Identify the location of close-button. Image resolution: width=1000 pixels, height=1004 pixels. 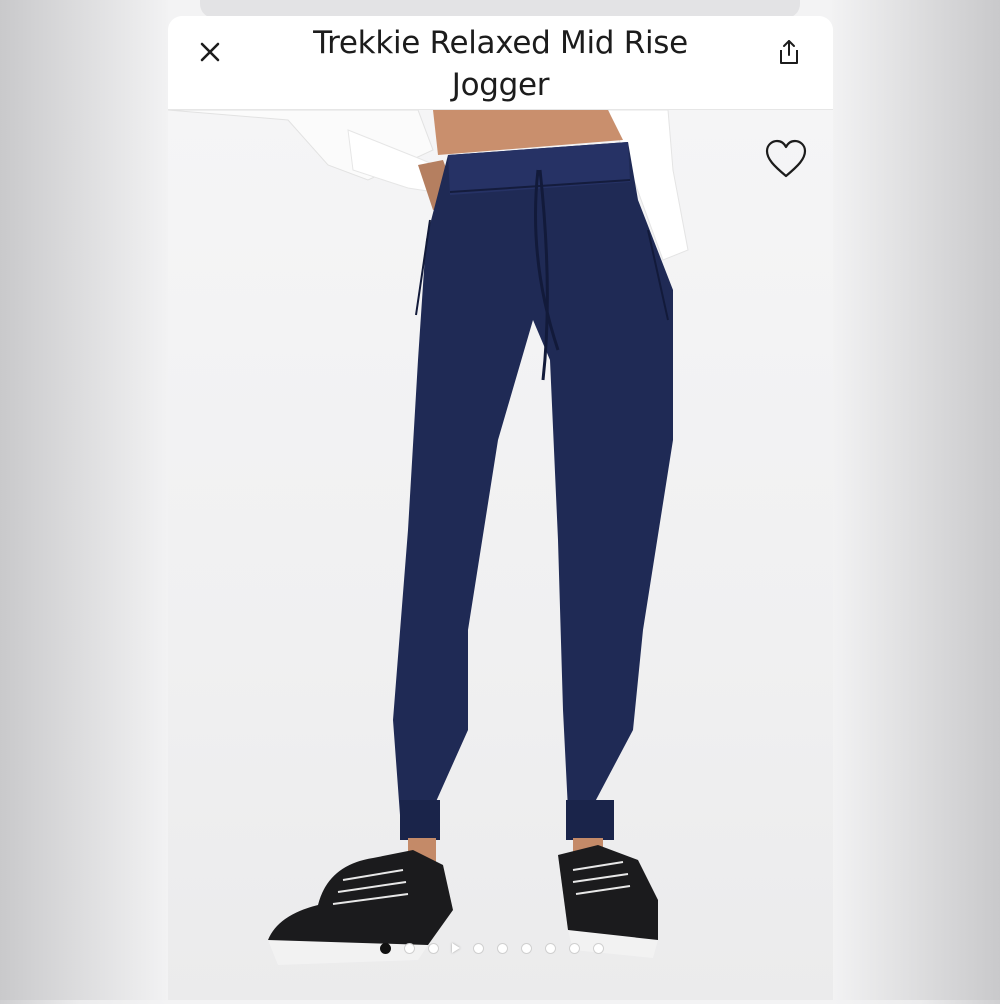
(210, 52).